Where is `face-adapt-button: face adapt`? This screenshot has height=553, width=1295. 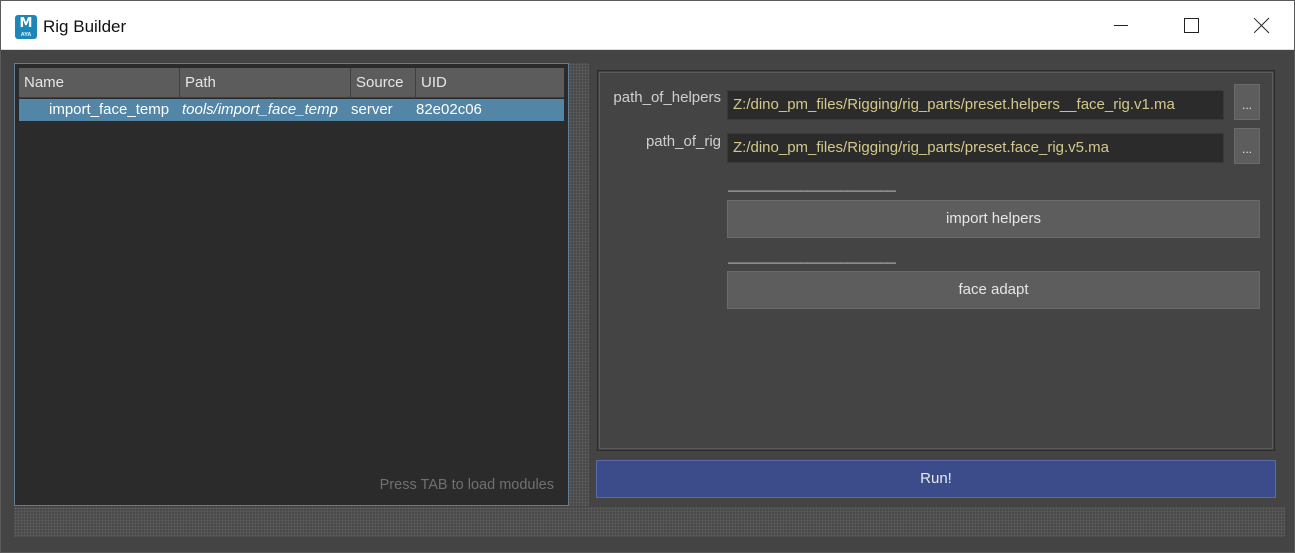 face-adapt-button: face adapt is located at coordinates (993, 290).